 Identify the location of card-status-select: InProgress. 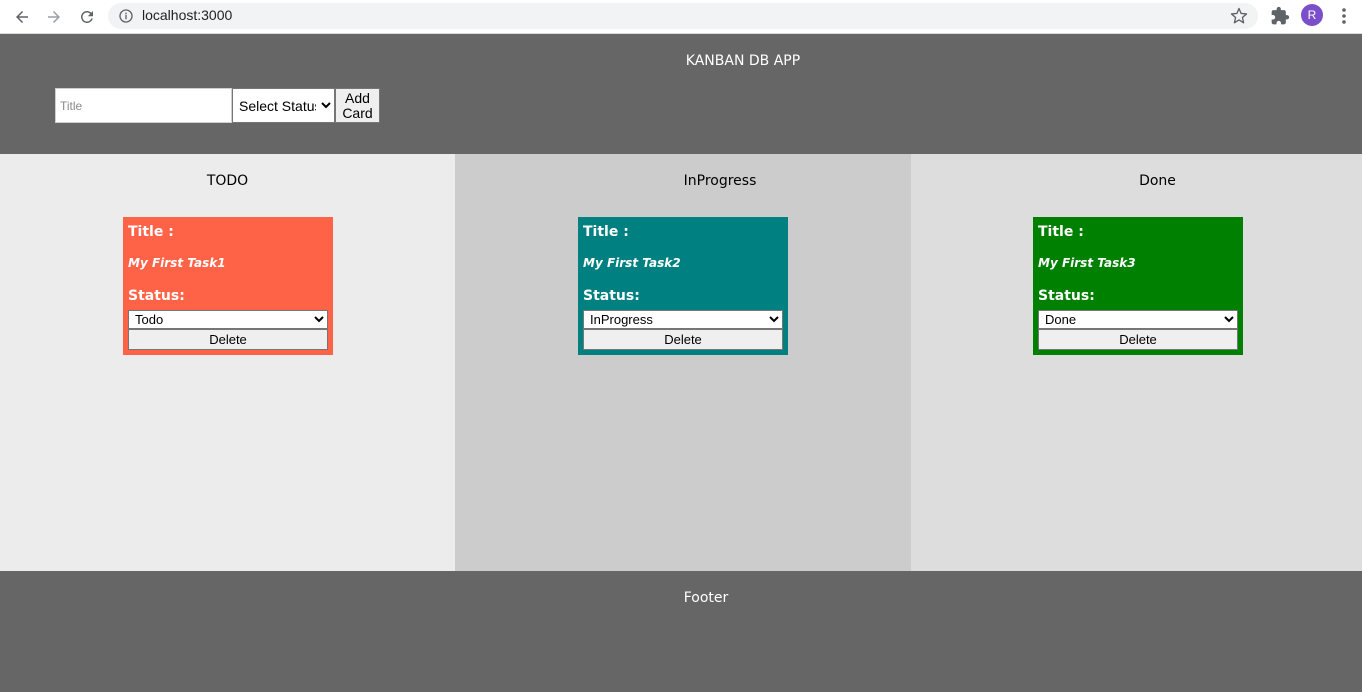
(683, 319).